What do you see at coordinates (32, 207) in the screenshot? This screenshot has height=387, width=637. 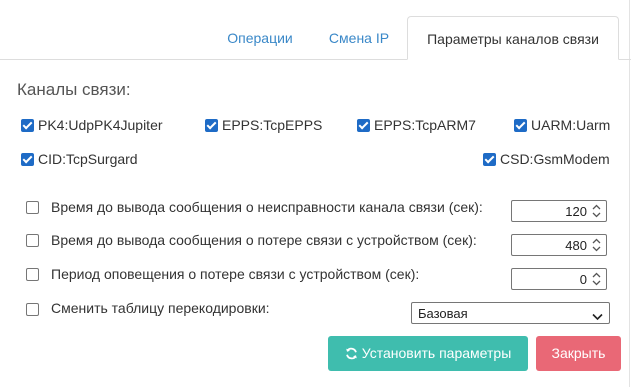 I see `fault-timeout-checkbox` at bounding box center [32, 207].